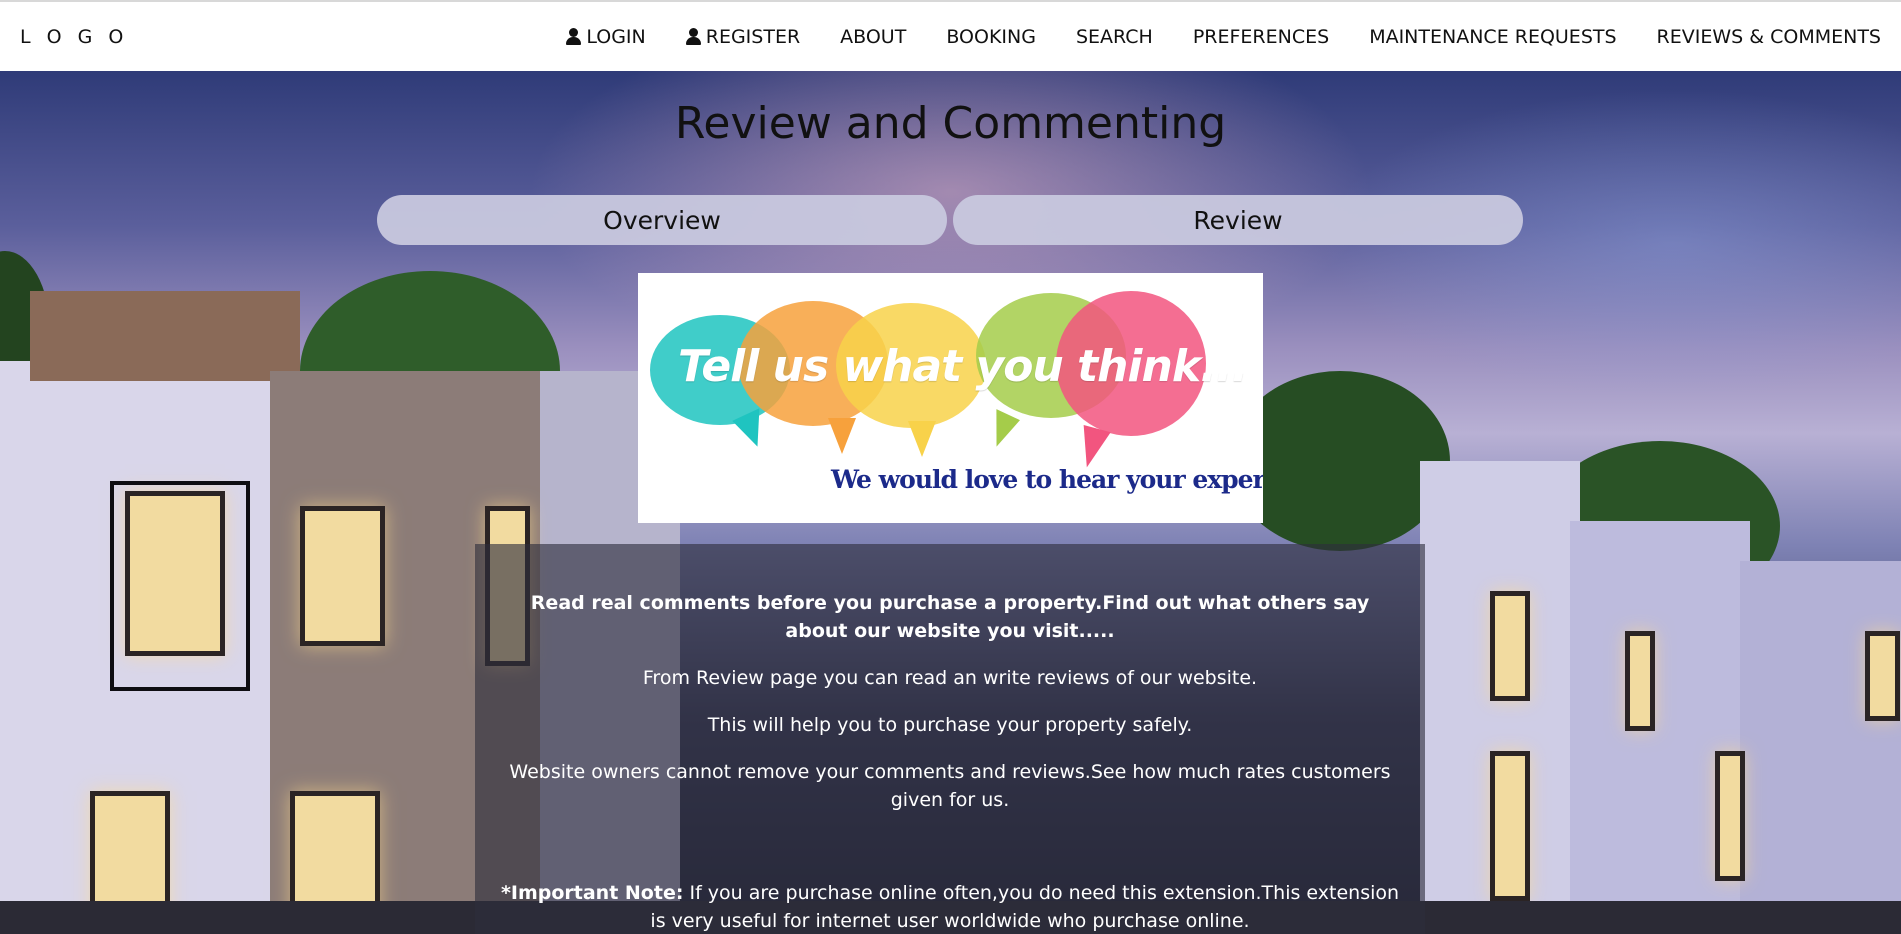 The width and height of the screenshot is (1901, 934). I want to click on promo-subline: We would love to hear your experience!, so click(1047, 479).